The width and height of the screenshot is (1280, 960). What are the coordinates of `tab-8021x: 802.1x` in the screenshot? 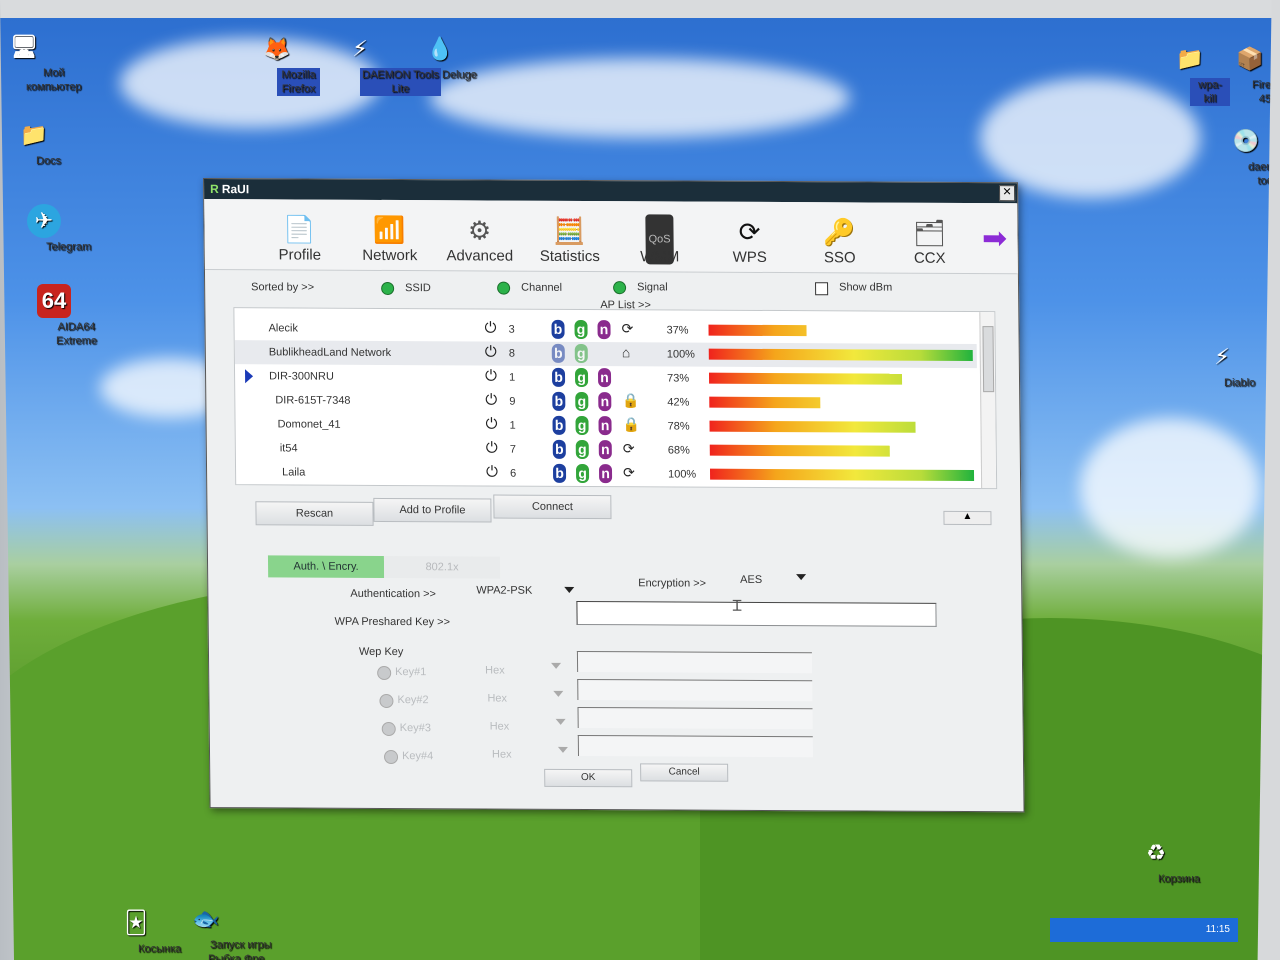 It's located at (442, 567).